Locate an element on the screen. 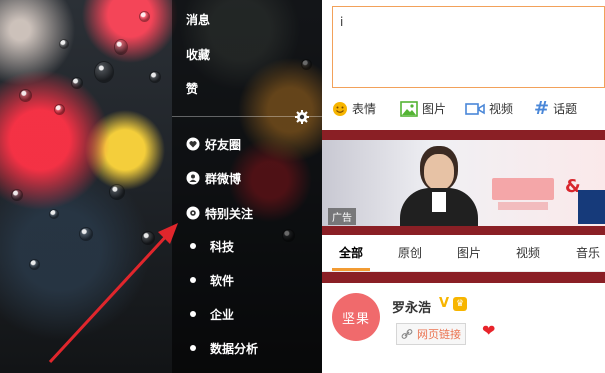 The height and width of the screenshot is (373, 605). image-label: 图片 is located at coordinates (434, 109).